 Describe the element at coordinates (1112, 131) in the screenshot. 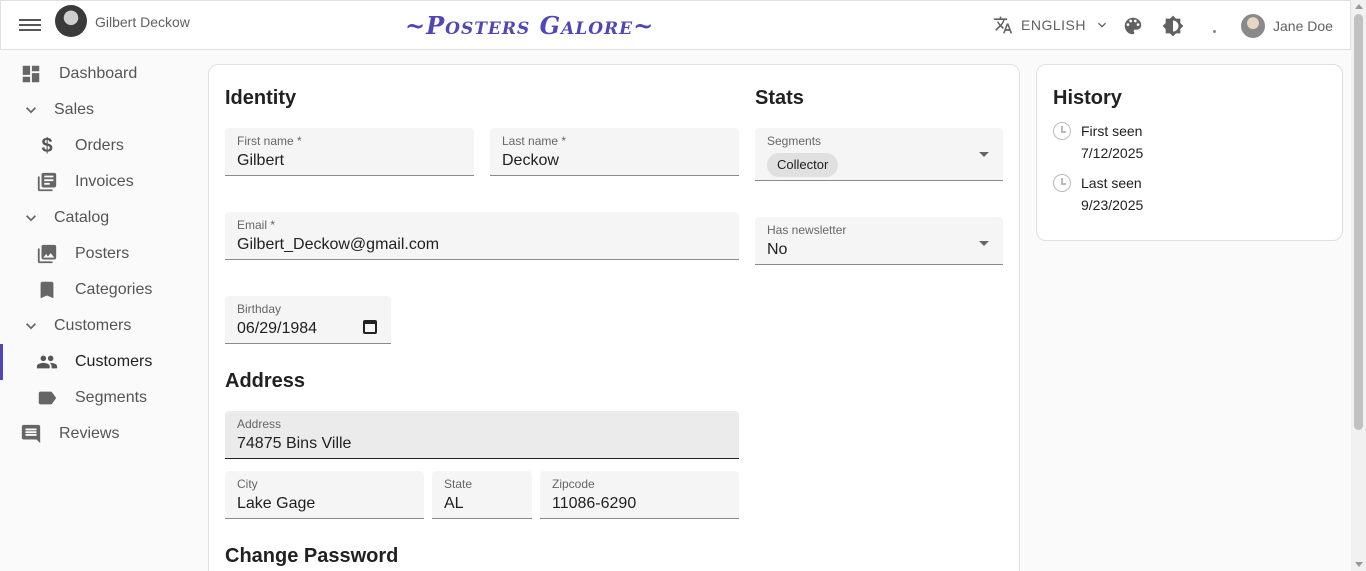

I see `first-seen-label: First seen` at that location.